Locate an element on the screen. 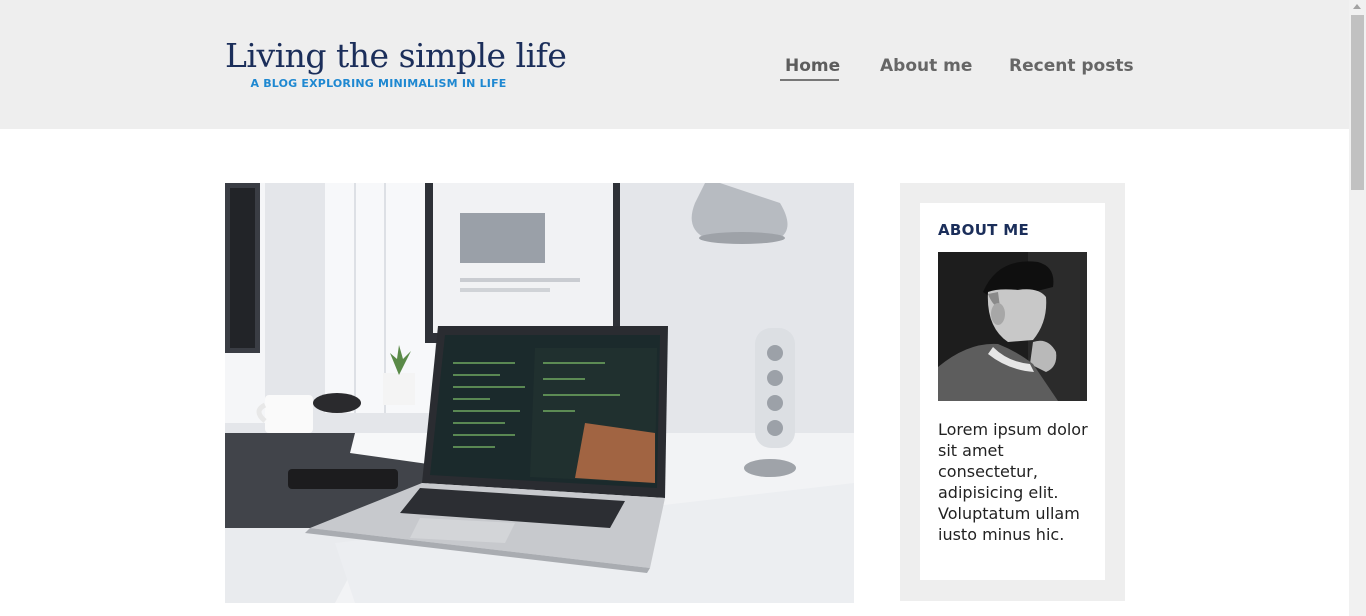  site-tagline: A BLOG EXPLORING MINIMALISM IN LIFE is located at coordinates (378, 83).